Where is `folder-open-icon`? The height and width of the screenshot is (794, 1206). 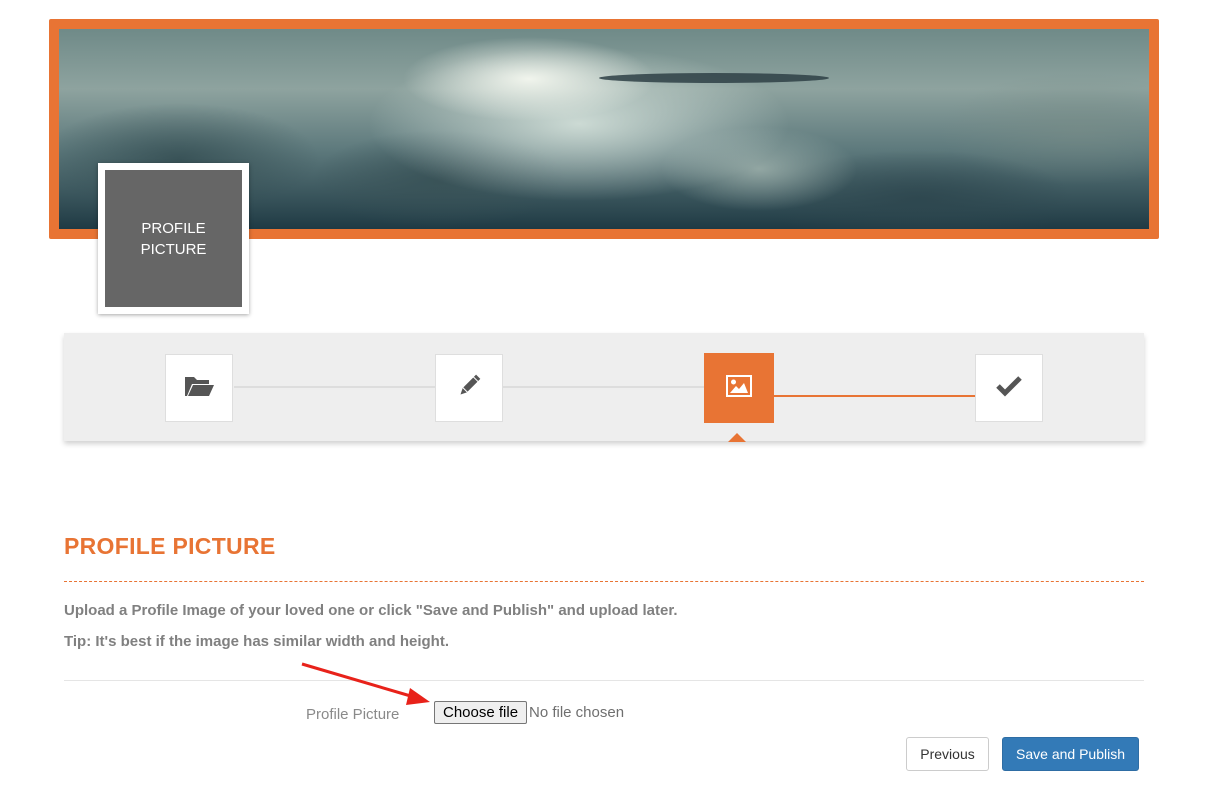 folder-open-icon is located at coordinates (199, 388).